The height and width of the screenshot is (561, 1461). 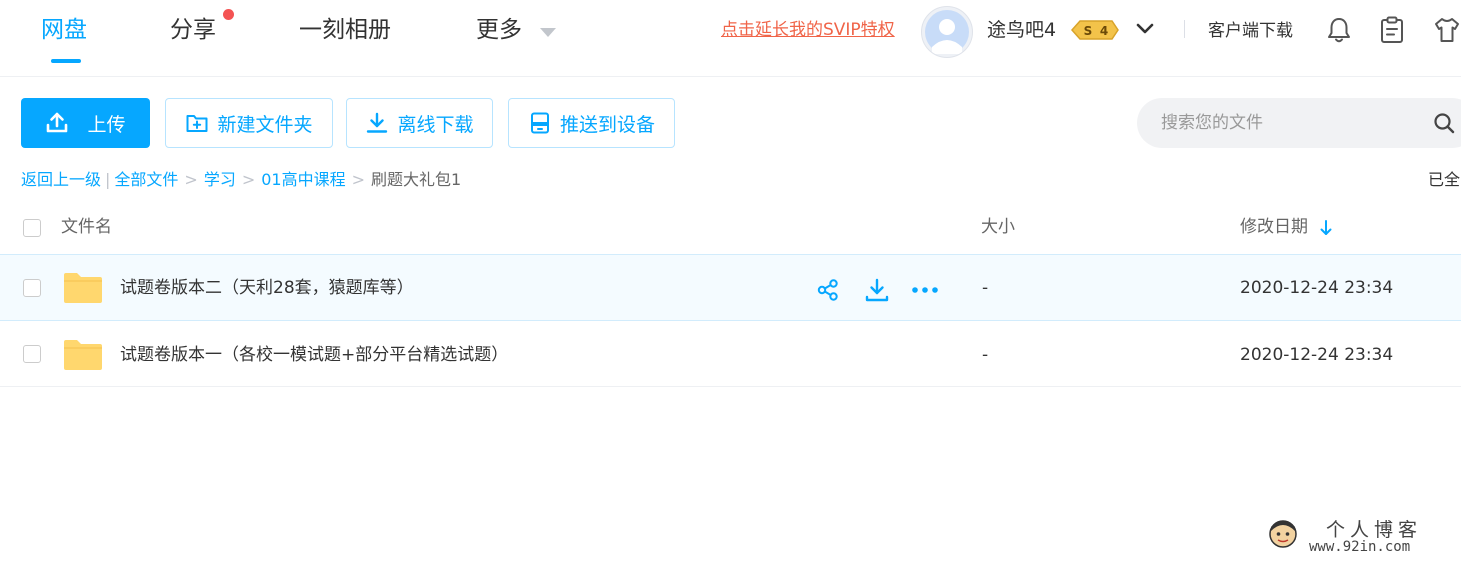 What do you see at coordinates (1444, 123) in the screenshot?
I see `search-icon` at bounding box center [1444, 123].